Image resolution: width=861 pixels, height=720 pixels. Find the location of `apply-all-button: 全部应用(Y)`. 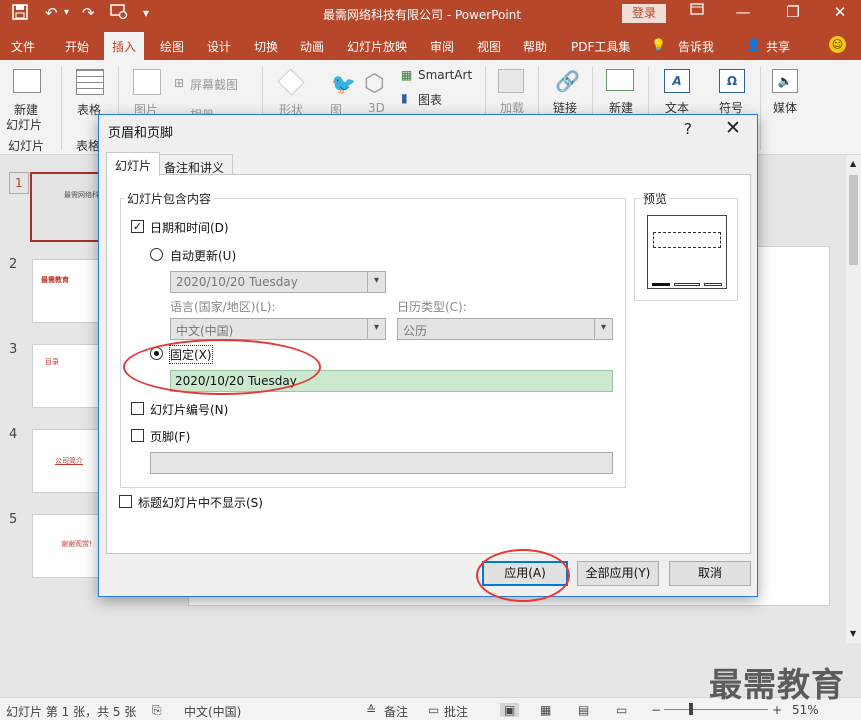

apply-all-button: 全部应用(Y) is located at coordinates (618, 573).